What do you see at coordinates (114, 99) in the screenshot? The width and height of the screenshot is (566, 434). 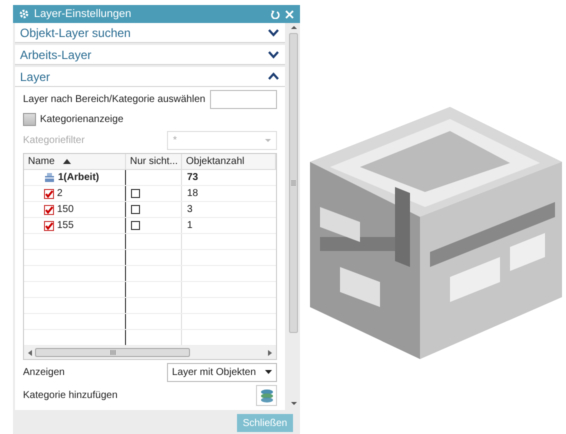 I see `field-label: Layer nach Bereich/Kategorie auswählen` at bounding box center [114, 99].